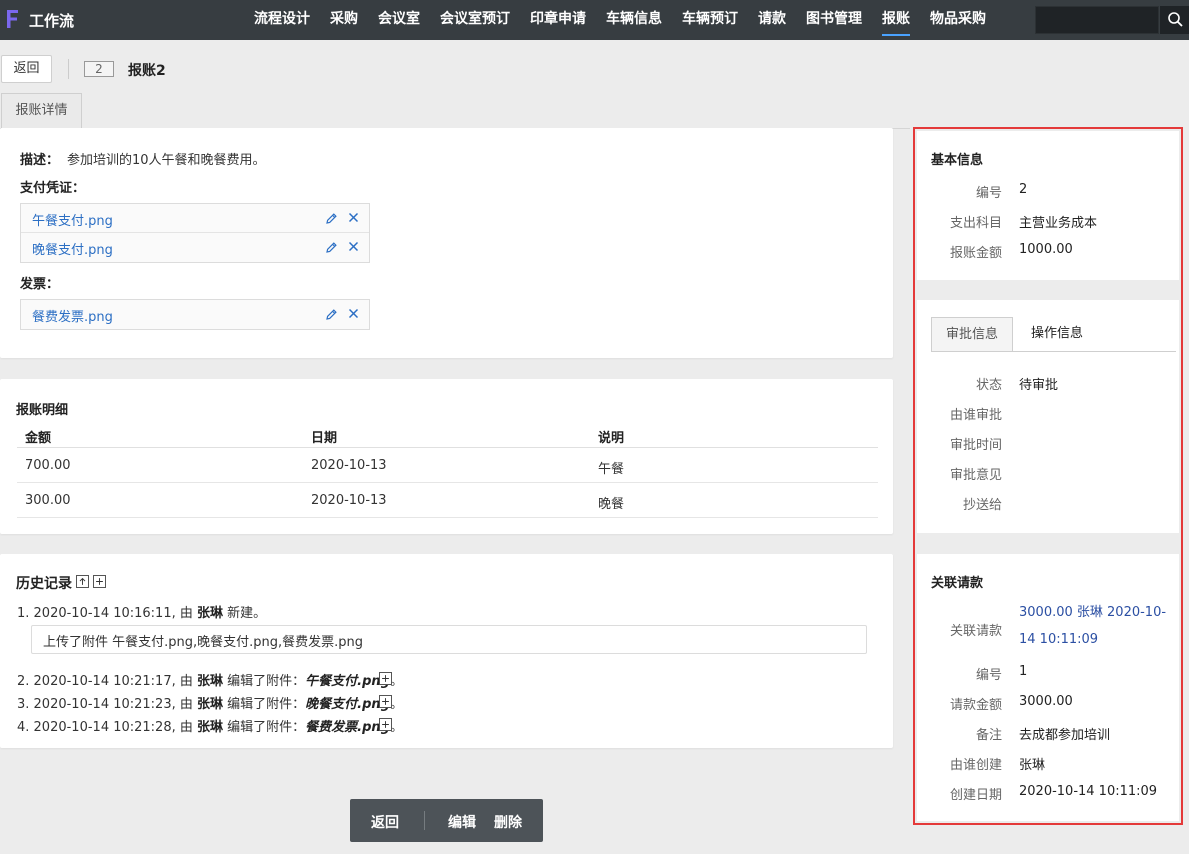 Image resolution: width=1189 pixels, height=854 pixels. What do you see at coordinates (99, 69) in the screenshot?
I see `id-badge: 2` at bounding box center [99, 69].